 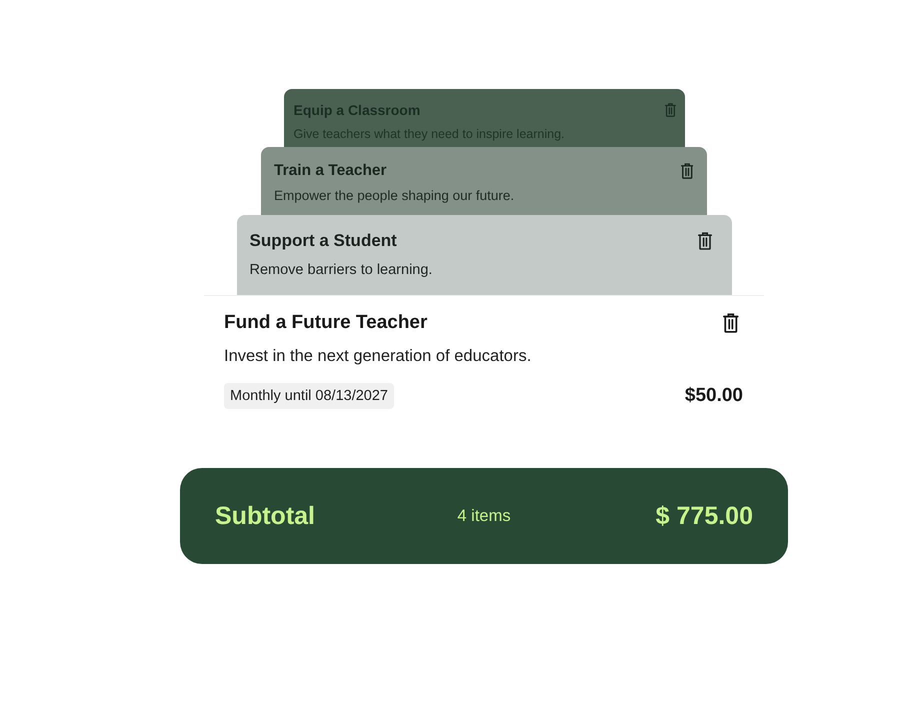 I want to click on subtotal-amount: $ 775.00, so click(x=704, y=516).